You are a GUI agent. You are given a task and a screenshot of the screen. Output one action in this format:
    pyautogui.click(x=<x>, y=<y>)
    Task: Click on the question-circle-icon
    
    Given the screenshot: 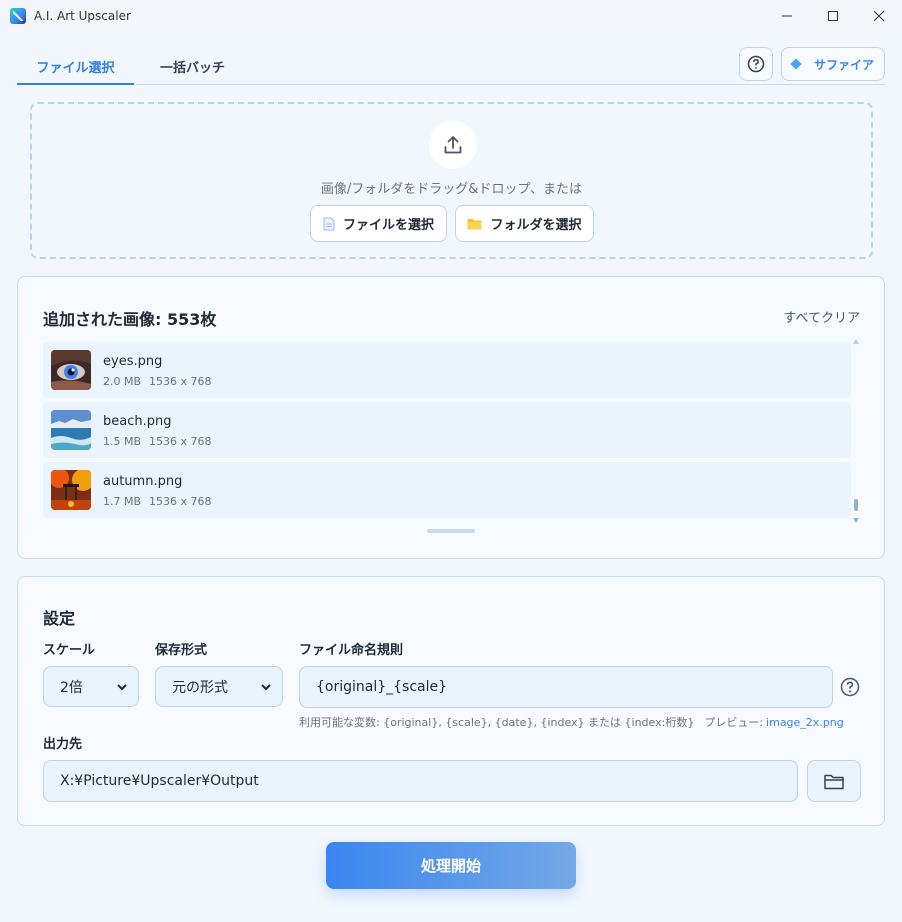 What is the action you would take?
    pyautogui.click(x=756, y=64)
    